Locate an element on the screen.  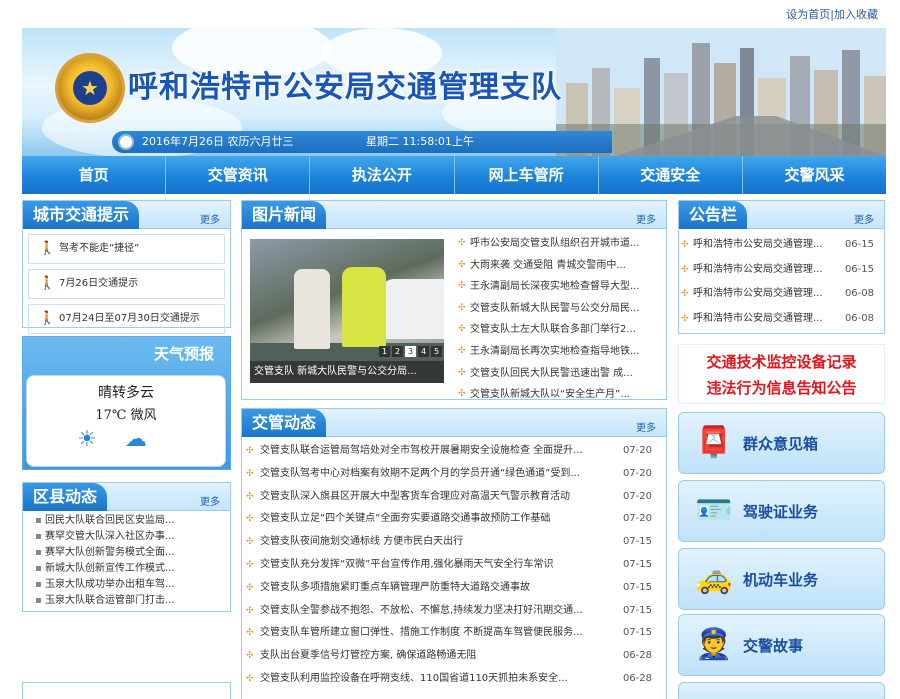
drivers-license-button: 🪪 驾驶证业务 is located at coordinates (781, 511).